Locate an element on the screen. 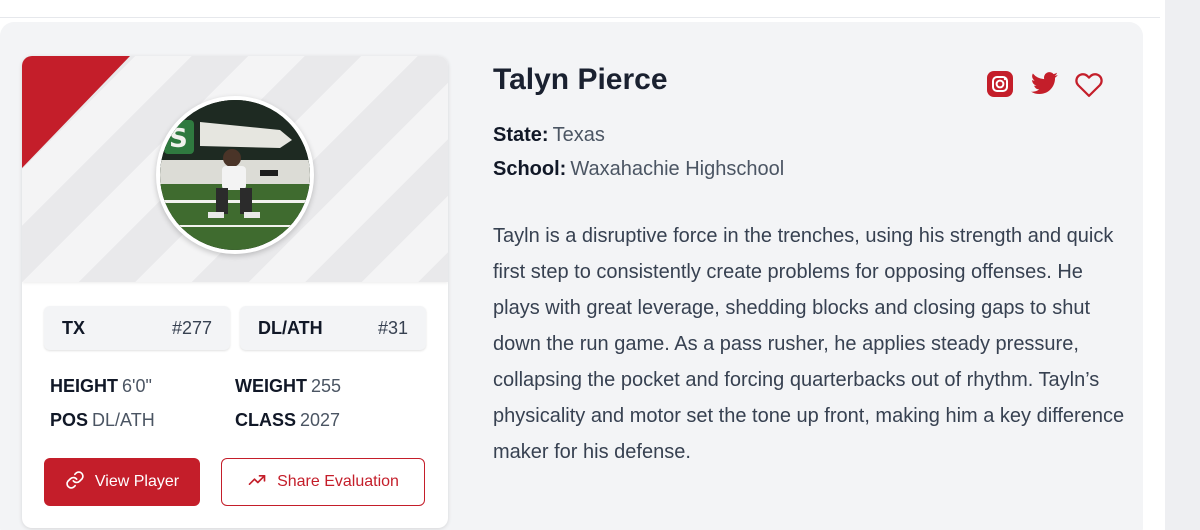  position-rank-value: #31 is located at coordinates (392, 327).